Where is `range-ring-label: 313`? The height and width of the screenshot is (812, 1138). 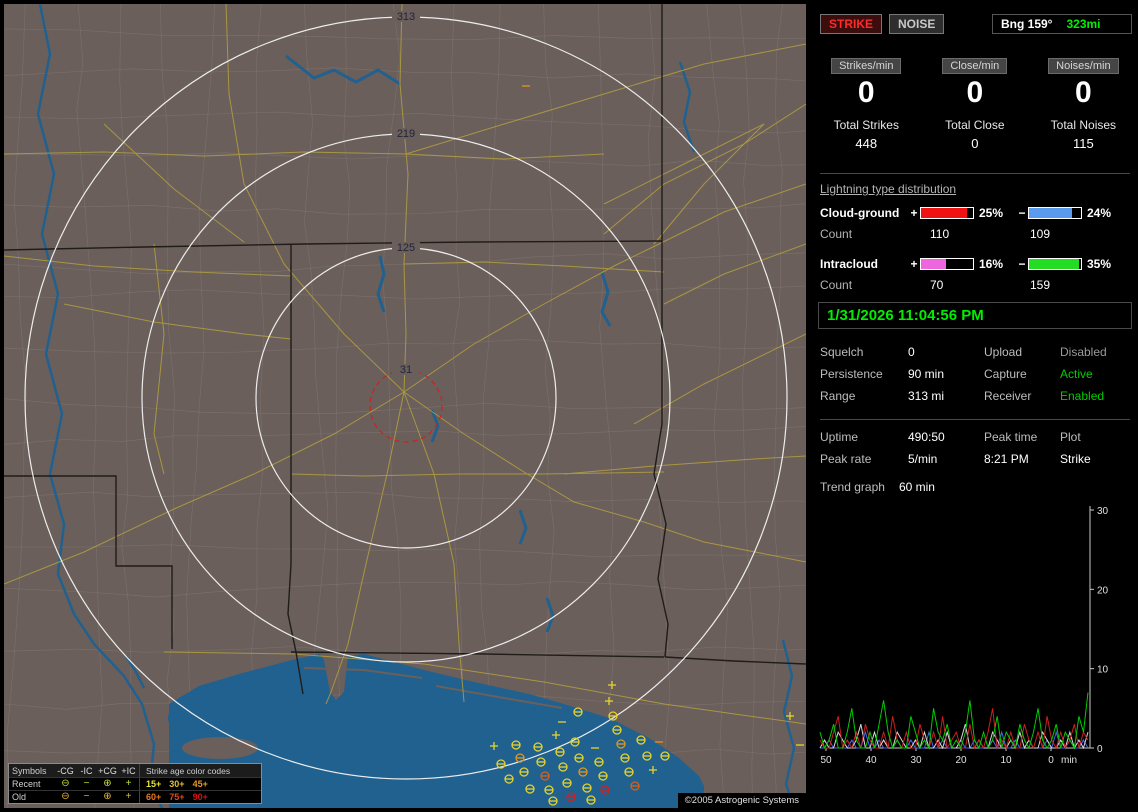 range-ring-label: 313 is located at coordinates (406, 17).